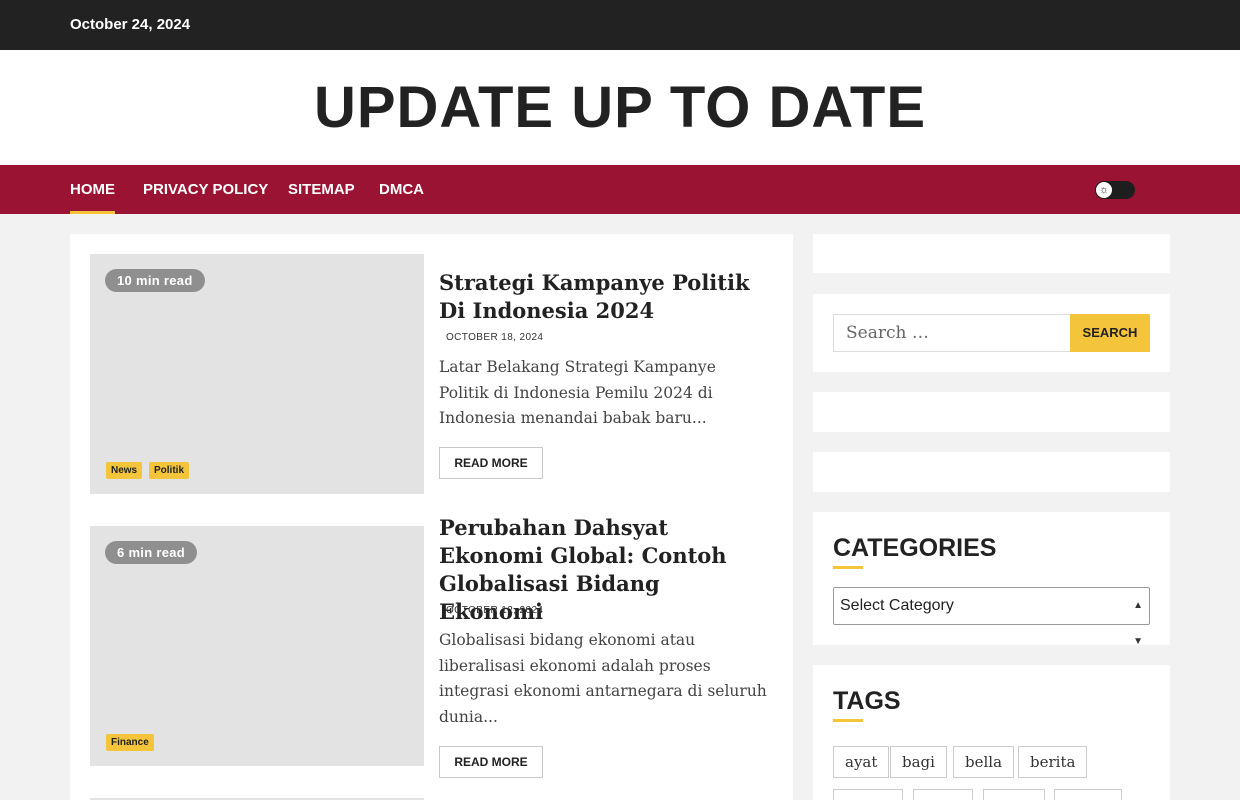 Image resolution: width=1240 pixels, height=800 pixels. I want to click on nav-item-sitemap: SITEMAP, so click(321, 189).